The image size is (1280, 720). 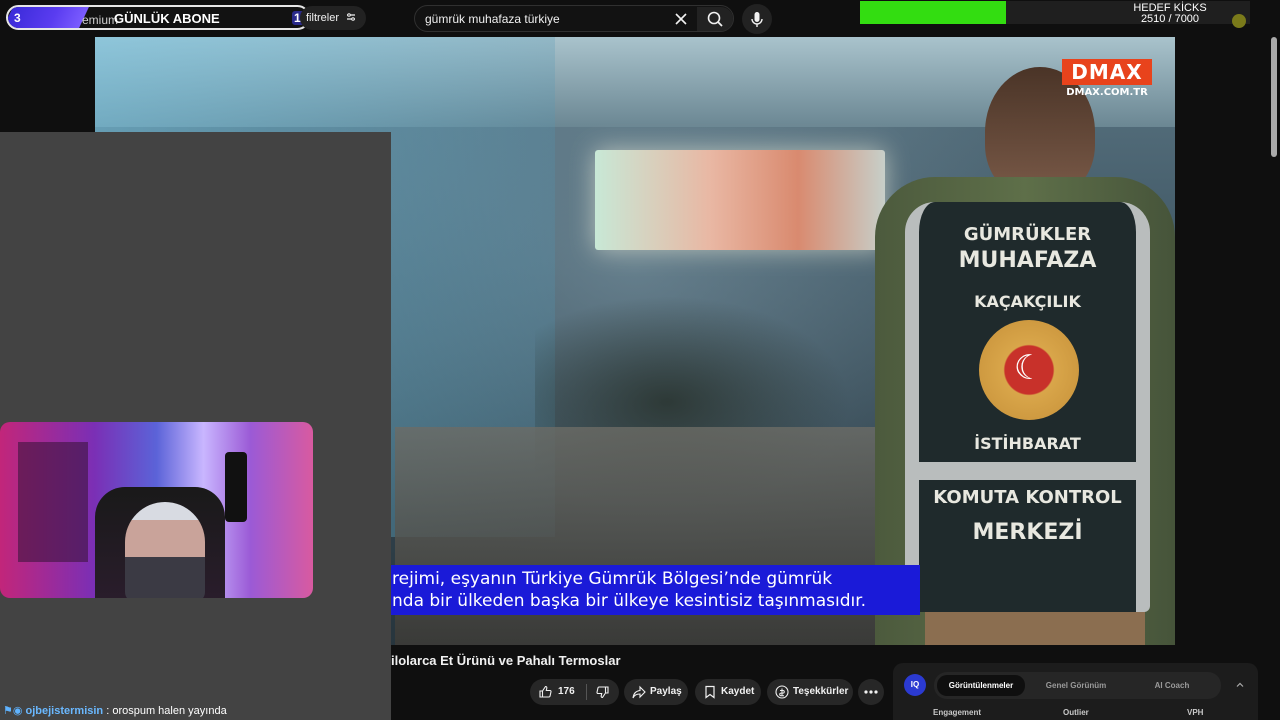 What do you see at coordinates (1076, 712) in the screenshot?
I see `metric-outlier: Outlier` at bounding box center [1076, 712].